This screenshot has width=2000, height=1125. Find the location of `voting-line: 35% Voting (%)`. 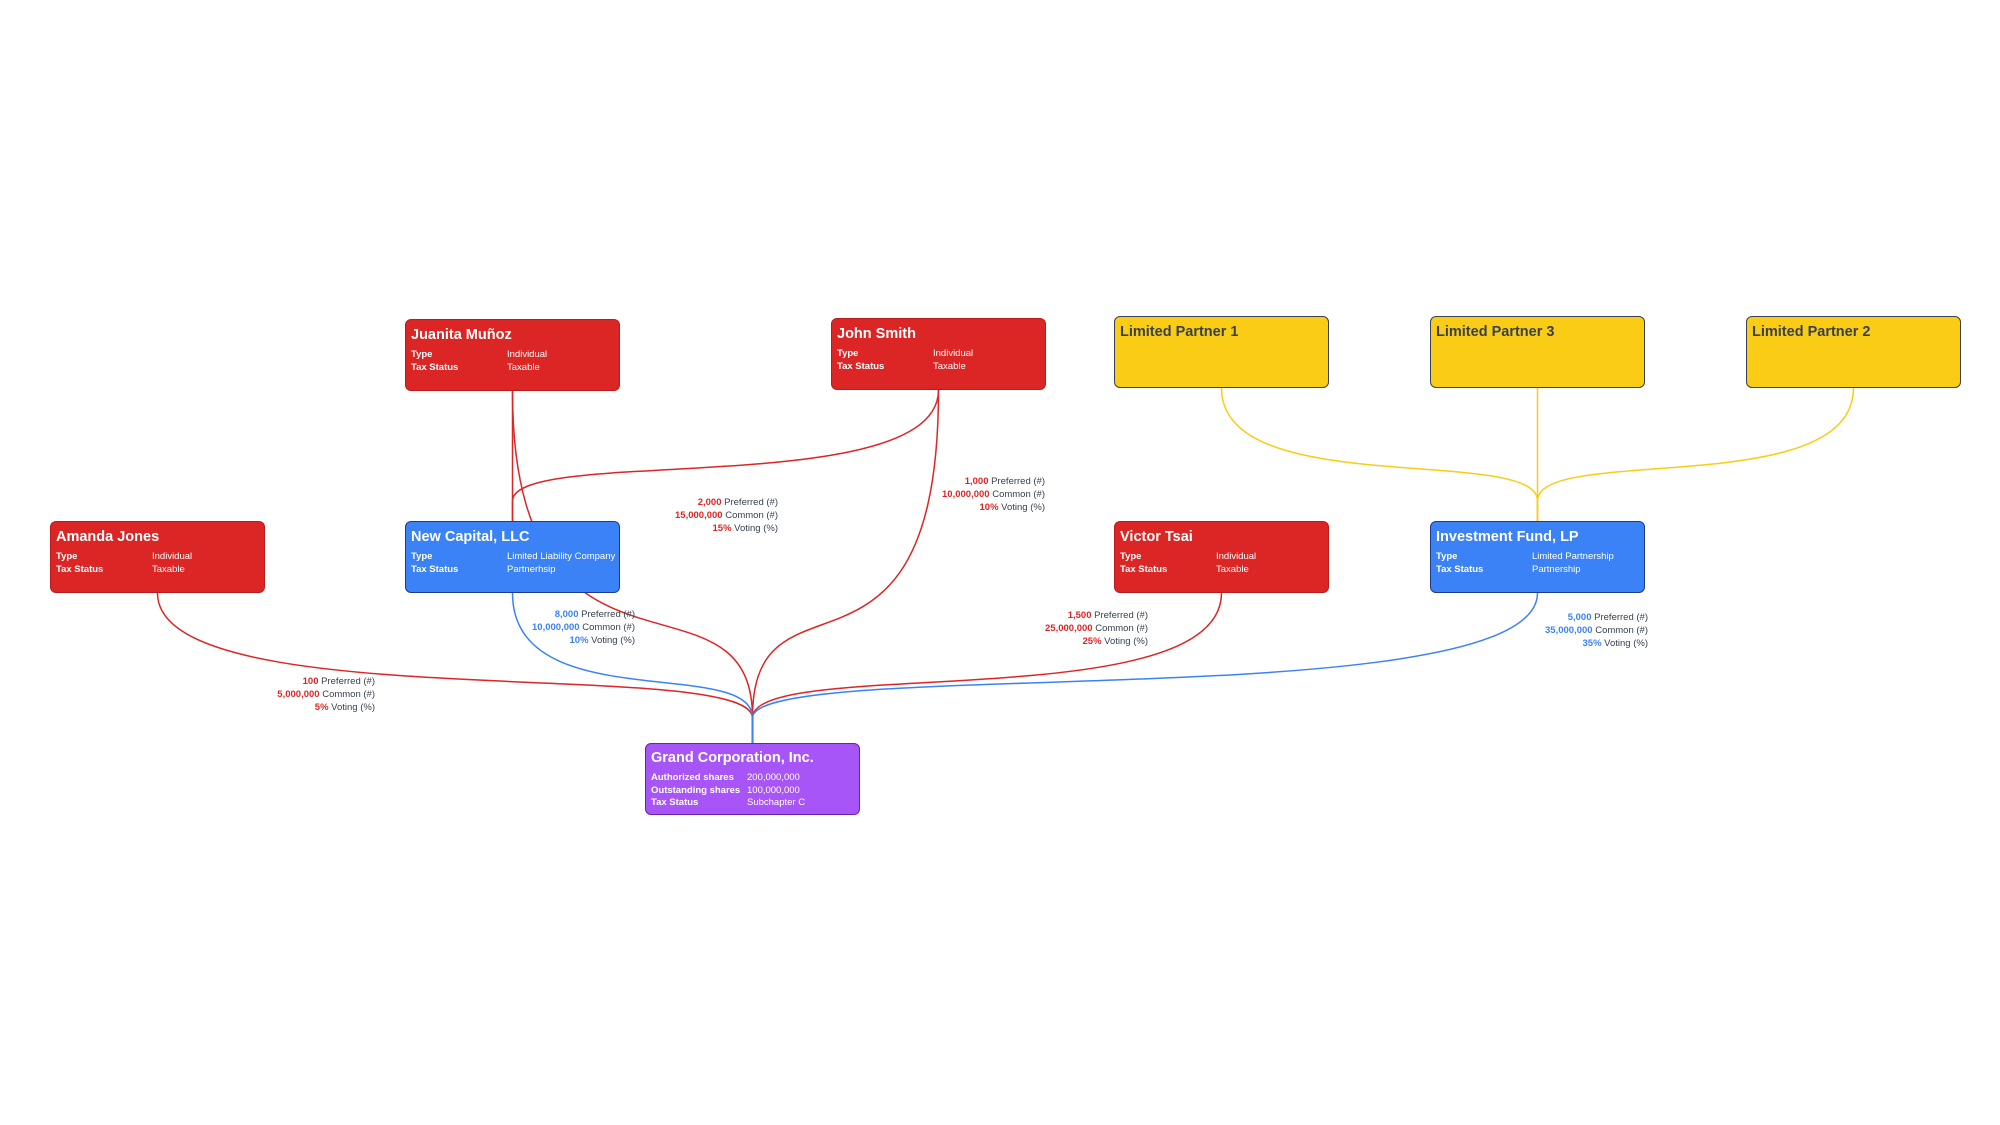

voting-line: 35% Voting (%) is located at coordinates (1596, 643).